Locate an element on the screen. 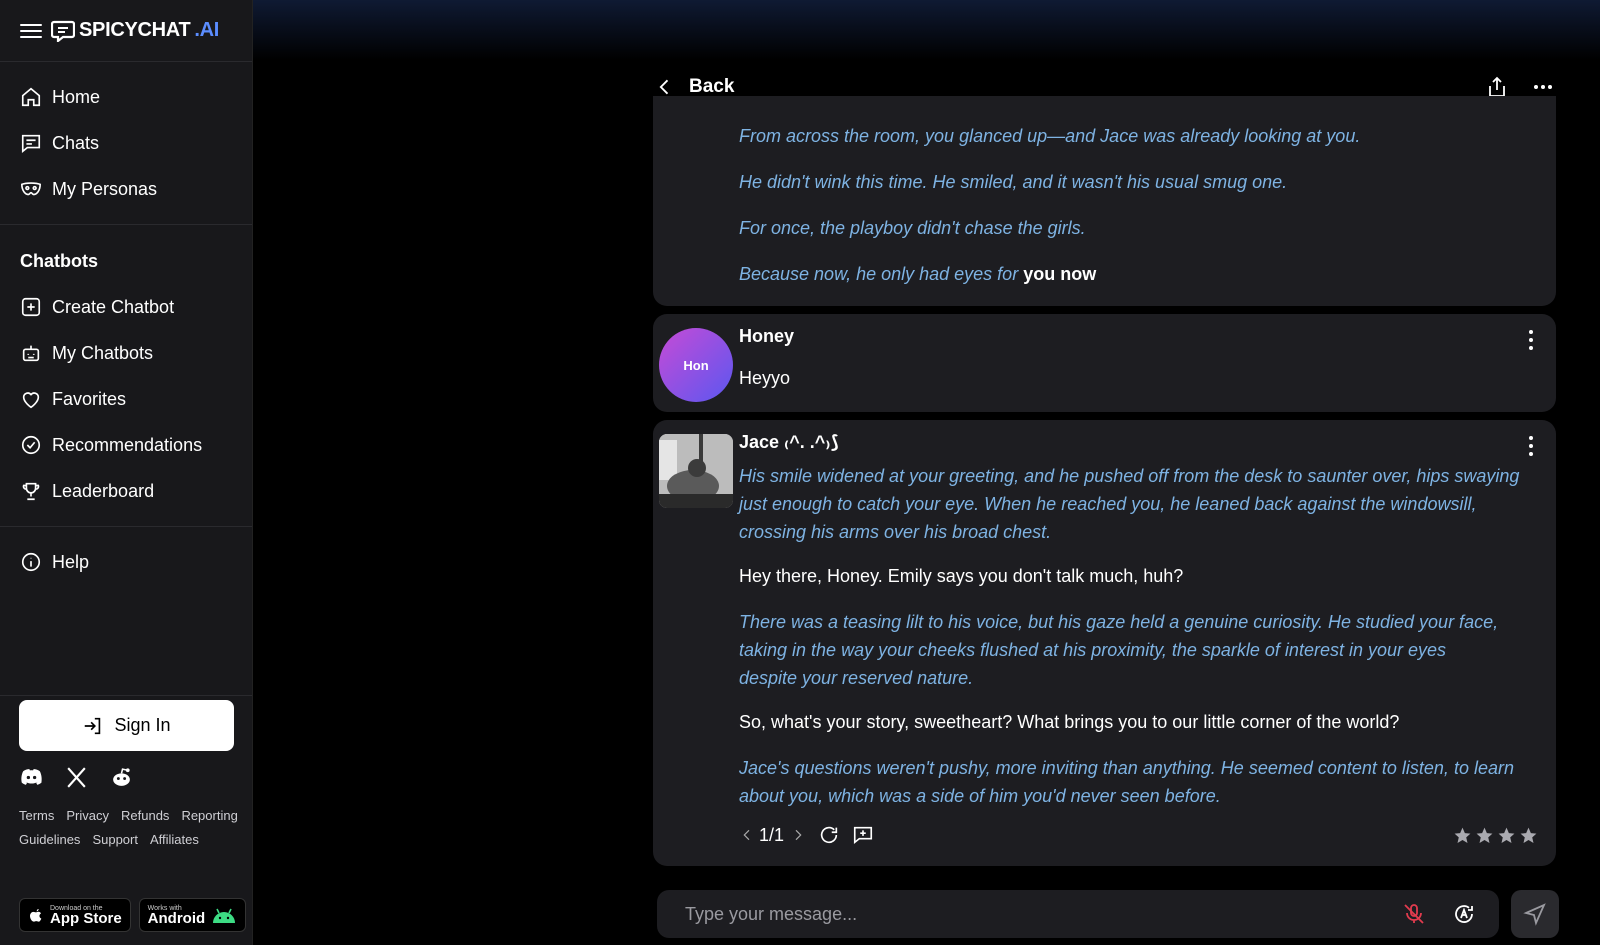 This screenshot has width=1600, height=945. nav-my-chatbots: My Chatbots is located at coordinates (126, 353).